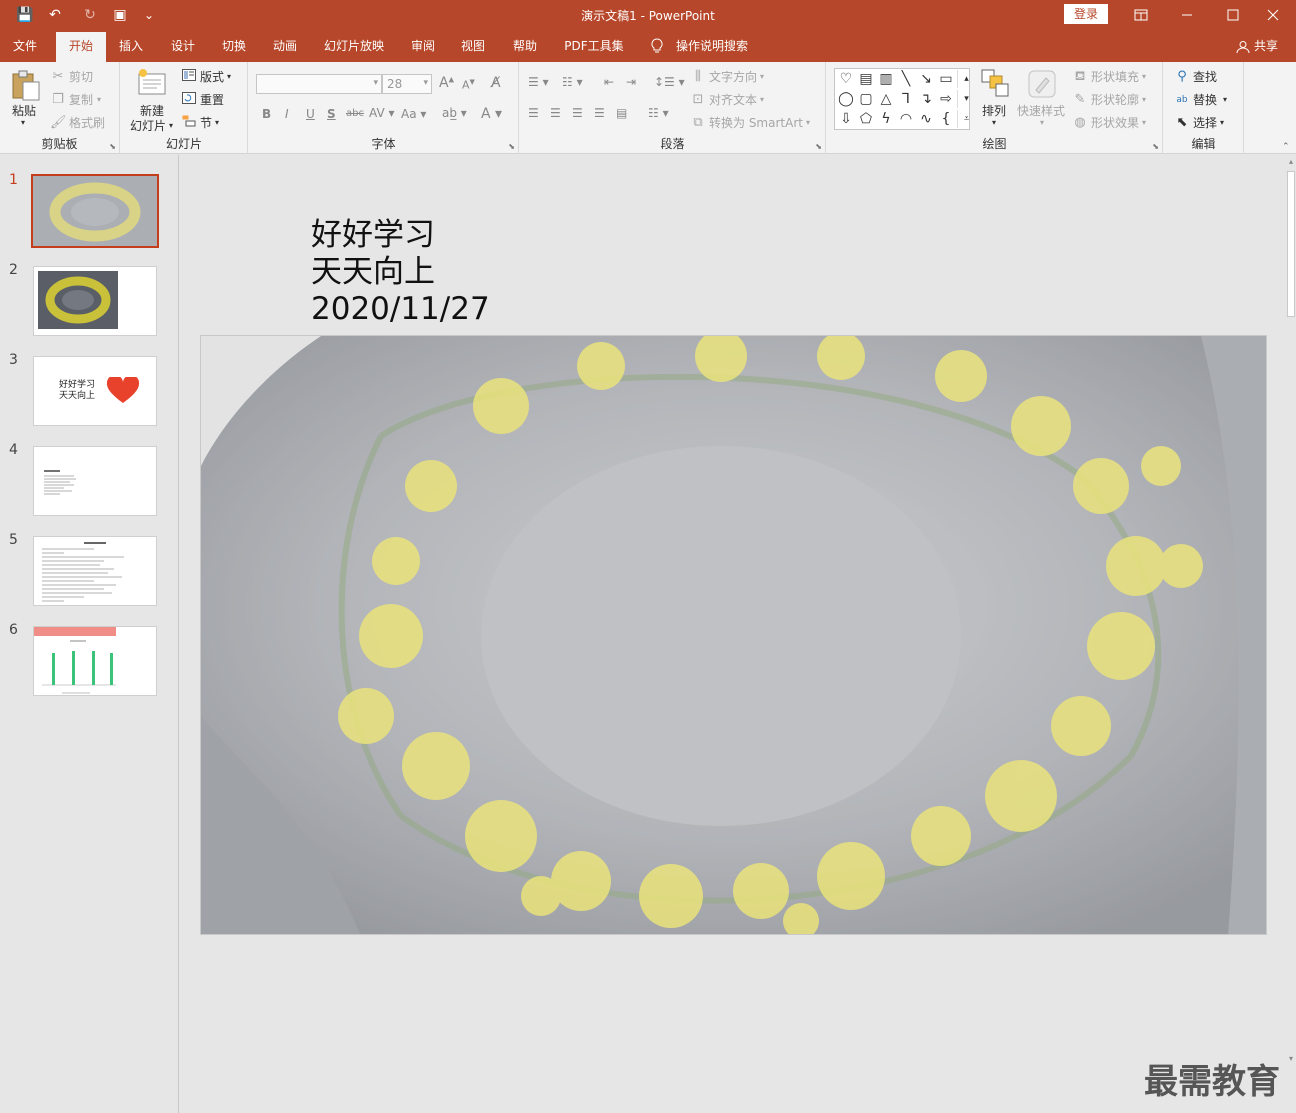  Describe the element at coordinates (496, 83) in the screenshot. I see `clear-formatting-icon: A̸` at that location.